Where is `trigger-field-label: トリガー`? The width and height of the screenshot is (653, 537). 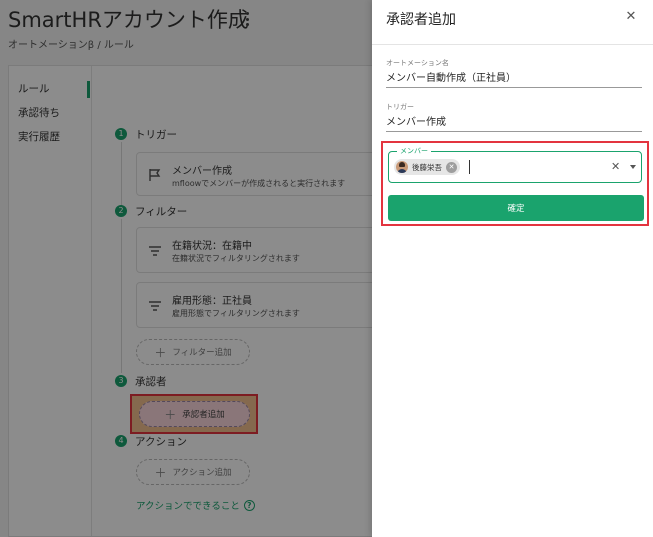 trigger-field-label: トリガー is located at coordinates (400, 107).